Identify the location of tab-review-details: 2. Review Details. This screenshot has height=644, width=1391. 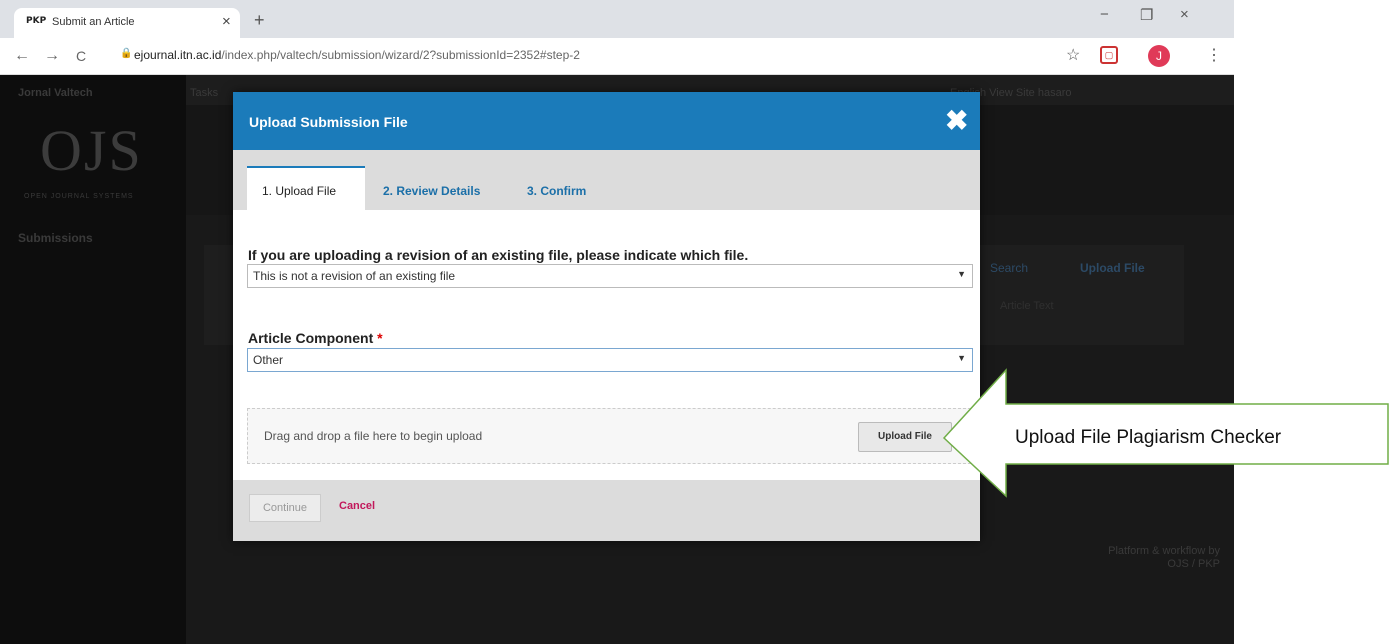
(431, 191).